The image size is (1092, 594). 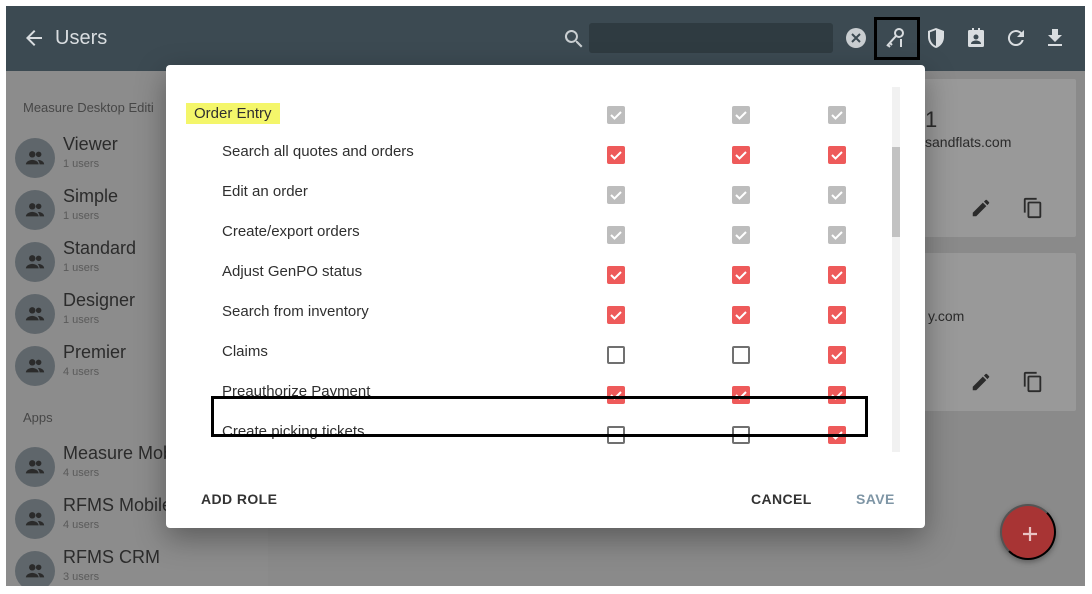 What do you see at coordinates (118, 505) in the screenshot?
I see `sidebar-item-name: RFMS Mobile` at bounding box center [118, 505].